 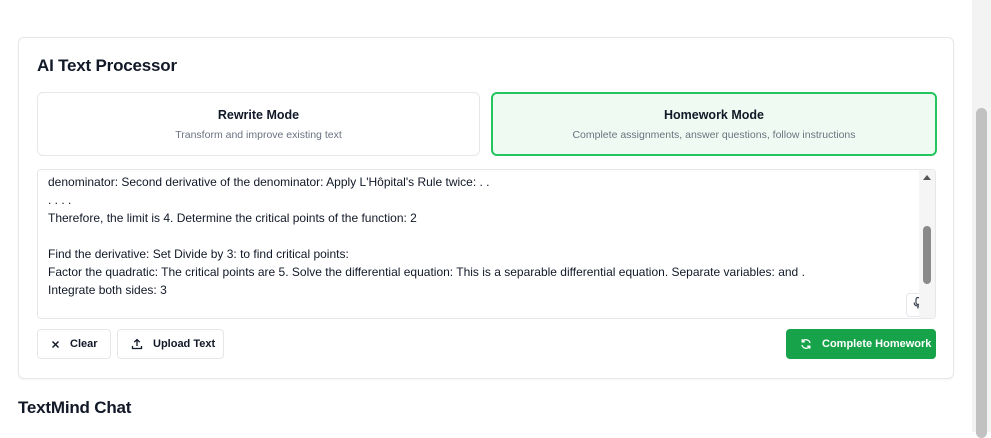 I want to click on textarea-scrollbar, so click(x=927, y=244).